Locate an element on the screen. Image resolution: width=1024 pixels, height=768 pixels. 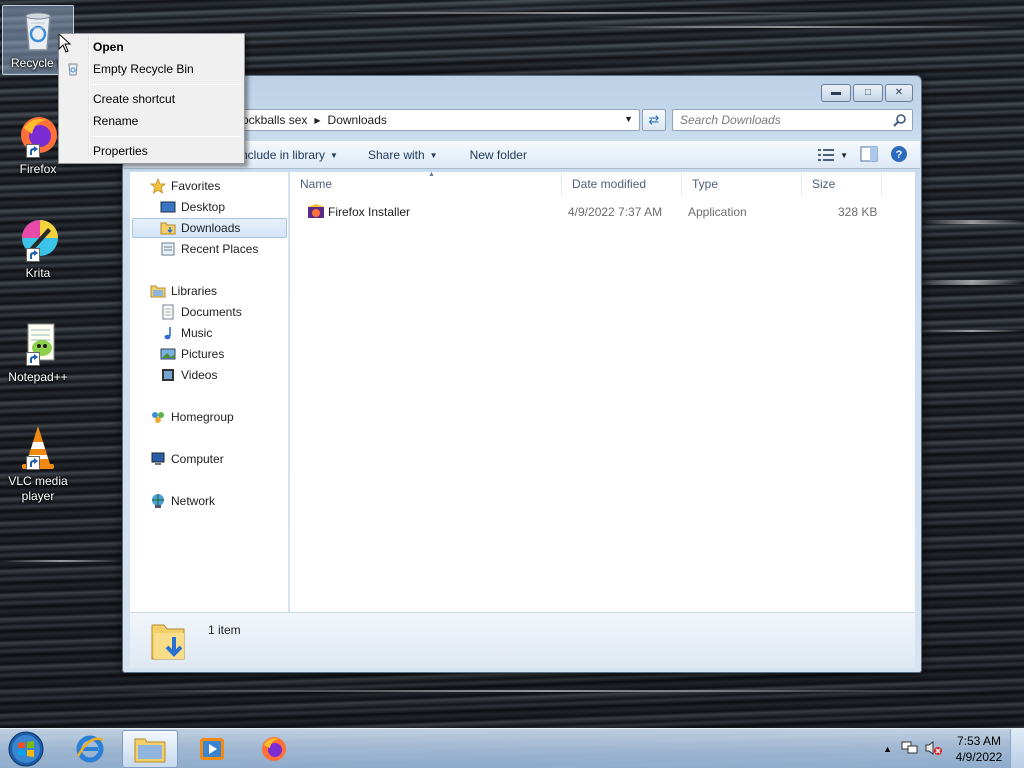
desktop-icon-label: Firefox is located at coordinates (38, 169).